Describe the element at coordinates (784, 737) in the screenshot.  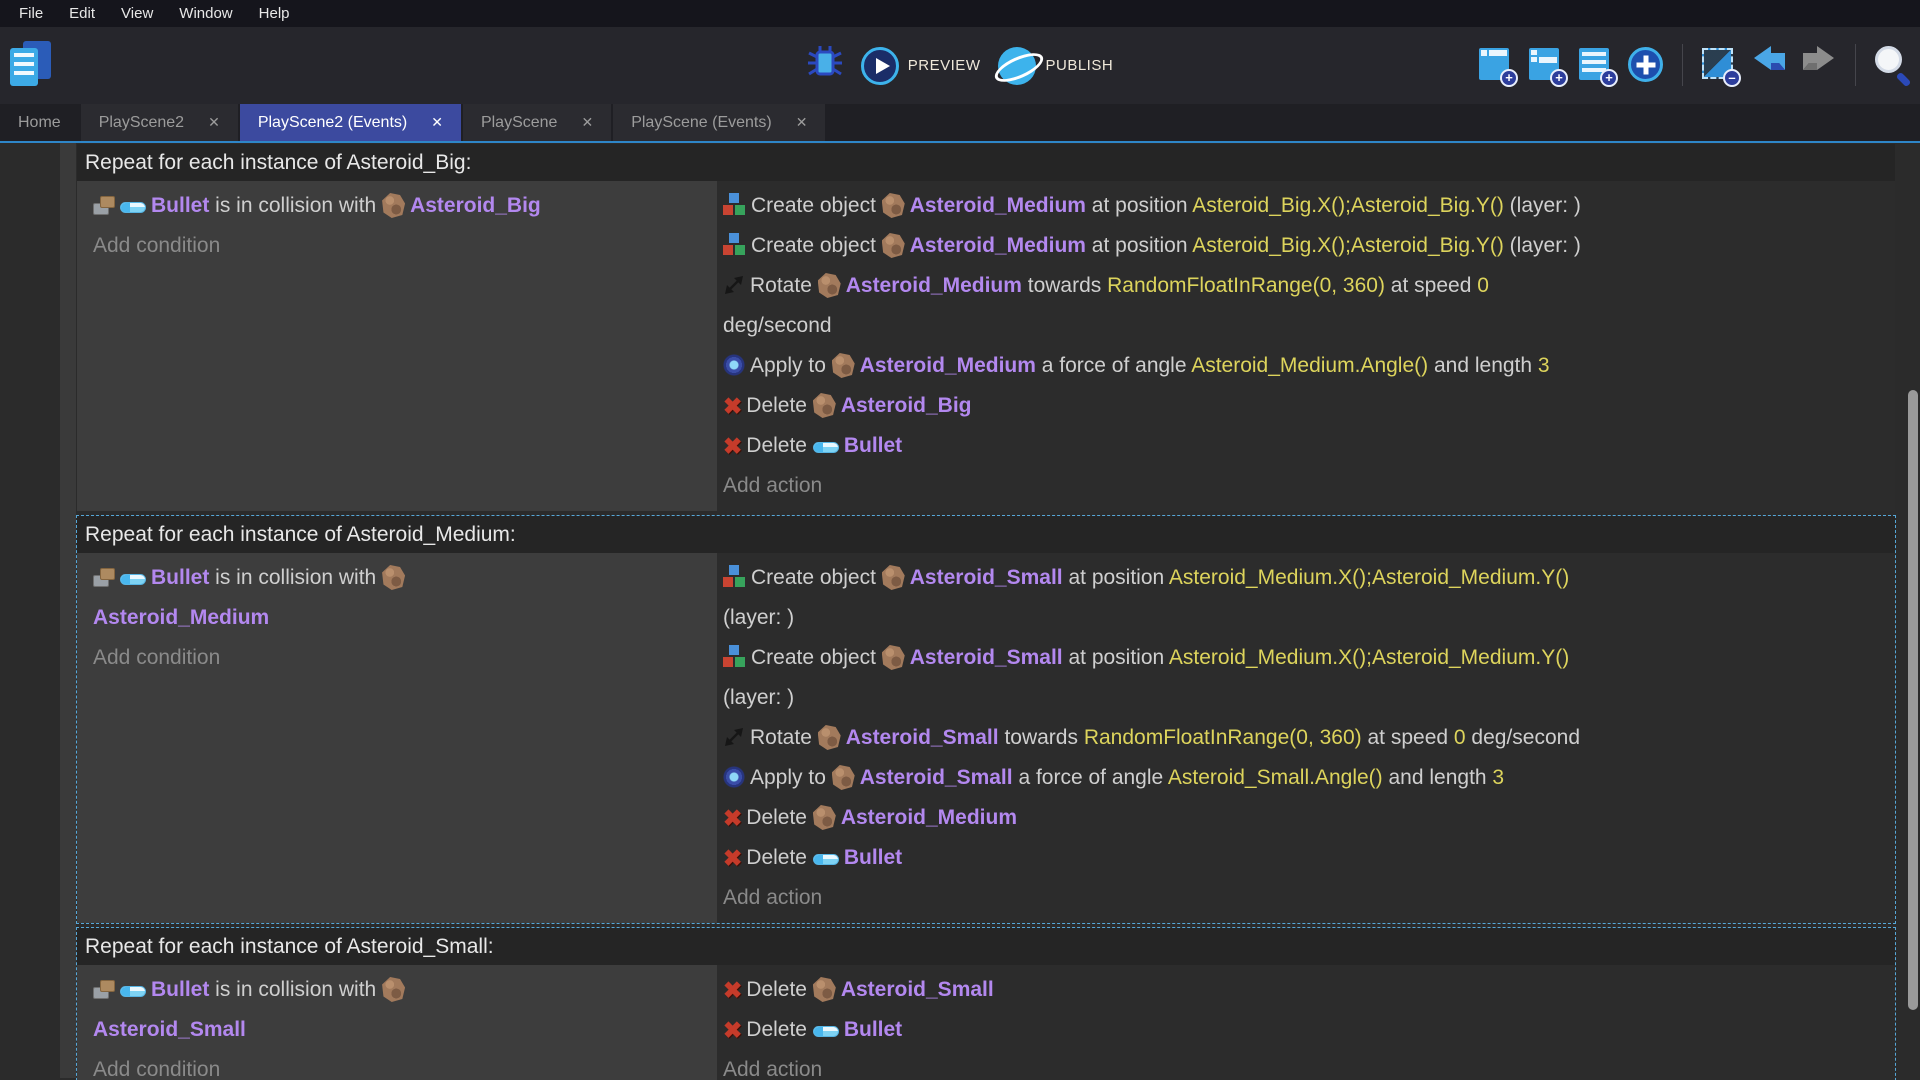
I see `row-text: Rotate` at that location.